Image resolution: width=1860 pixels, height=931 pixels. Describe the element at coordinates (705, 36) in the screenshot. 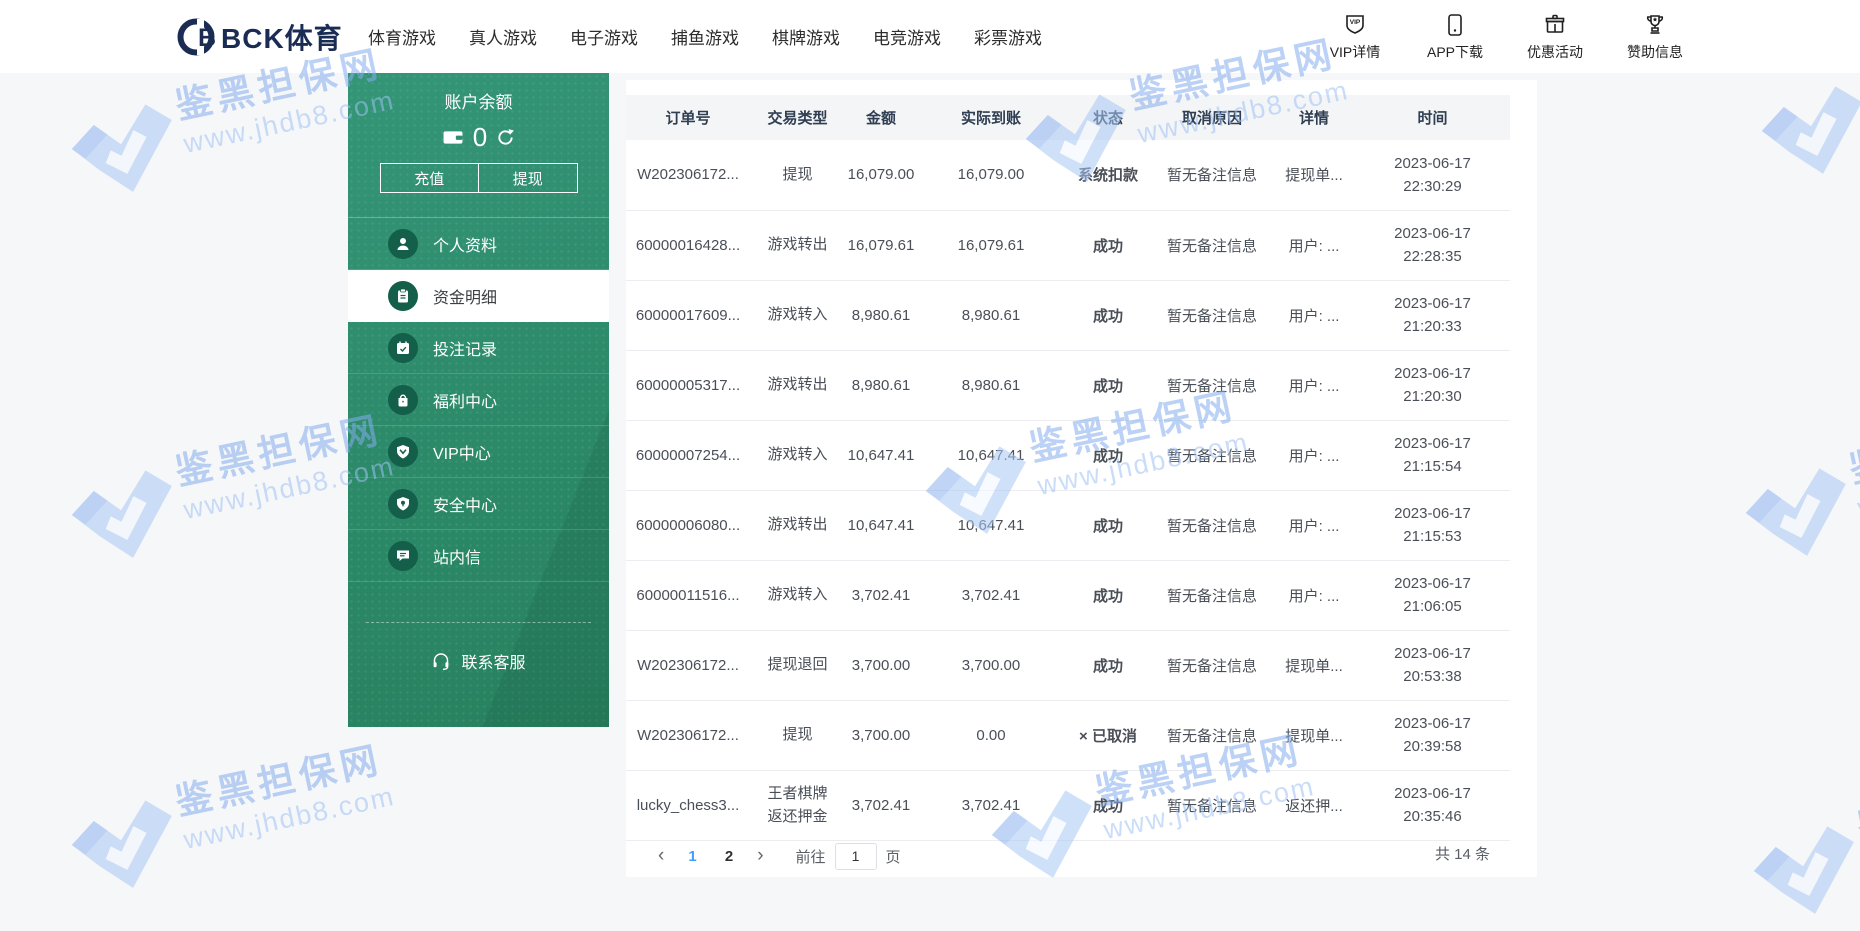

I see `nav-item-fishing: 捕鱼游戏` at that location.